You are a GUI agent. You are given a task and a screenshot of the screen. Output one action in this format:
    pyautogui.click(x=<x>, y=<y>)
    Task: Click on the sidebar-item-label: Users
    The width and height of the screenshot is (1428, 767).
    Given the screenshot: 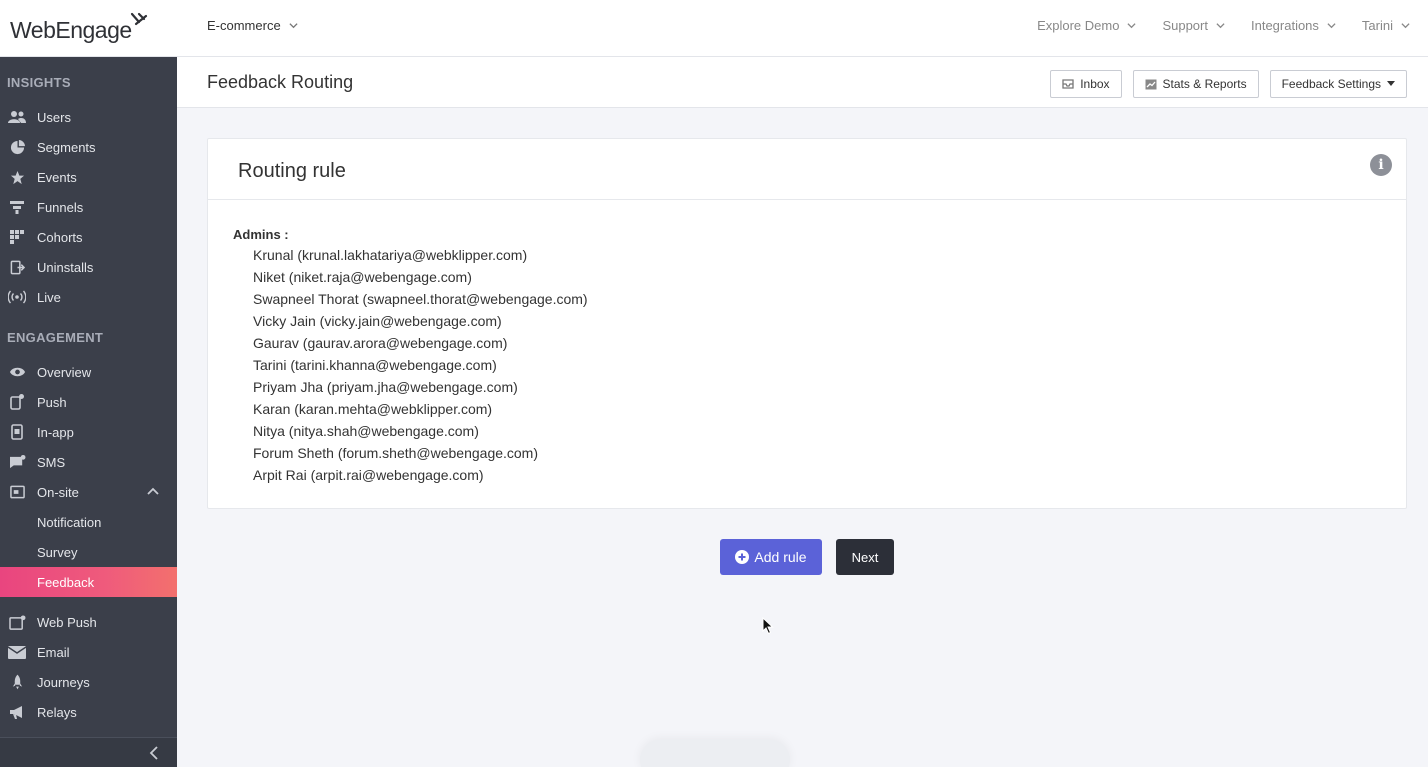 What is the action you would take?
    pyautogui.click(x=54, y=117)
    